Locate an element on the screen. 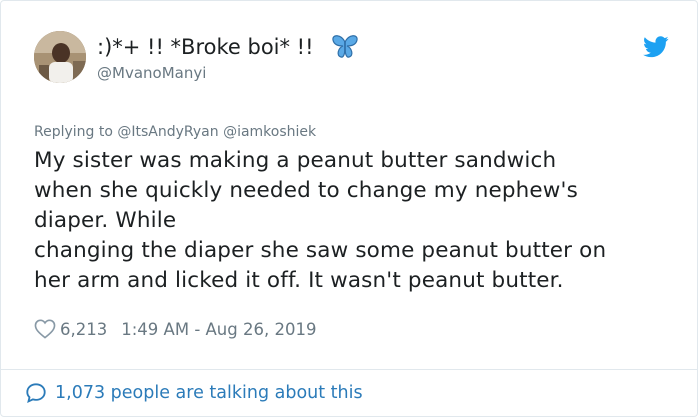 This screenshot has width=700, height=419. avatar-image is located at coordinates (60, 57).